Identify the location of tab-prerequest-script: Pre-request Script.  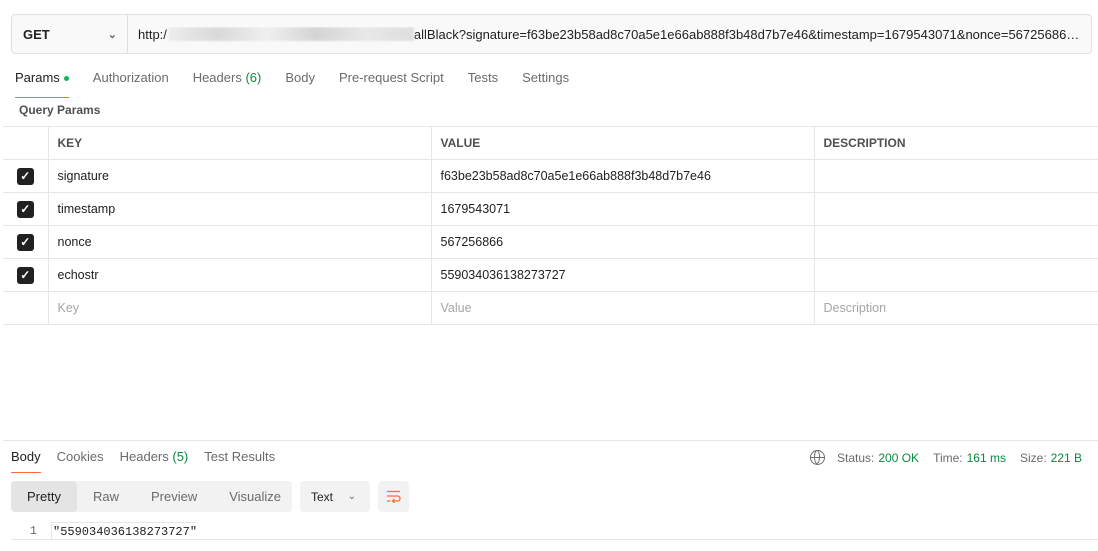
(391, 84).